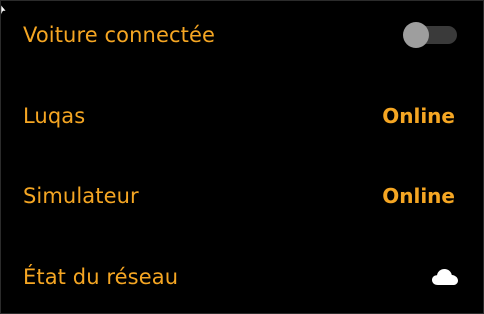 This screenshot has width=484, height=314. What do you see at coordinates (416, 35) in the screenshot?
I see `toggle-knob` at bounding box center [416, 35].